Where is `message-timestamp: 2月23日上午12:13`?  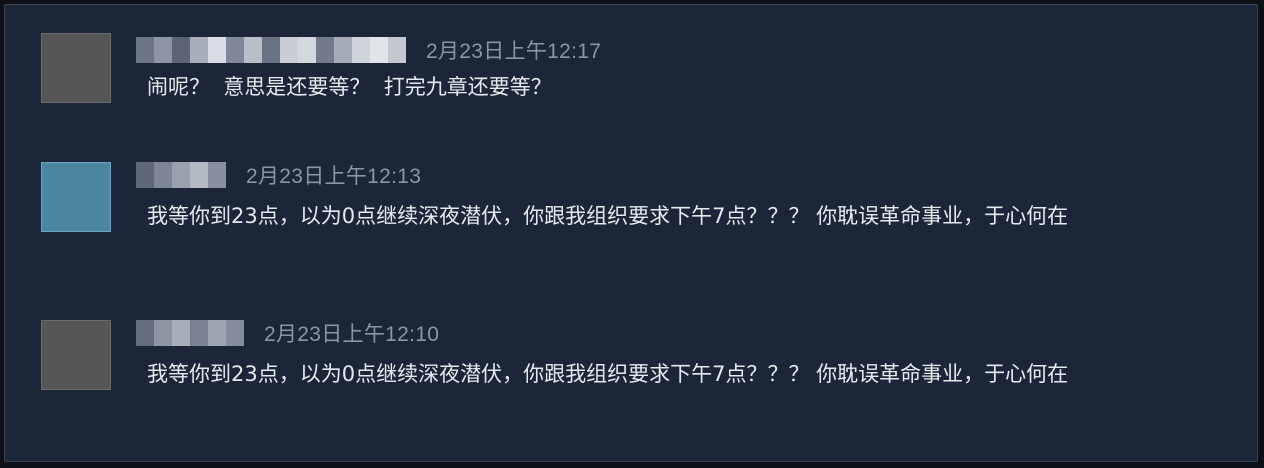
message-timestamp: 2月23日上午12:13 is located at coordinates (334, 176).